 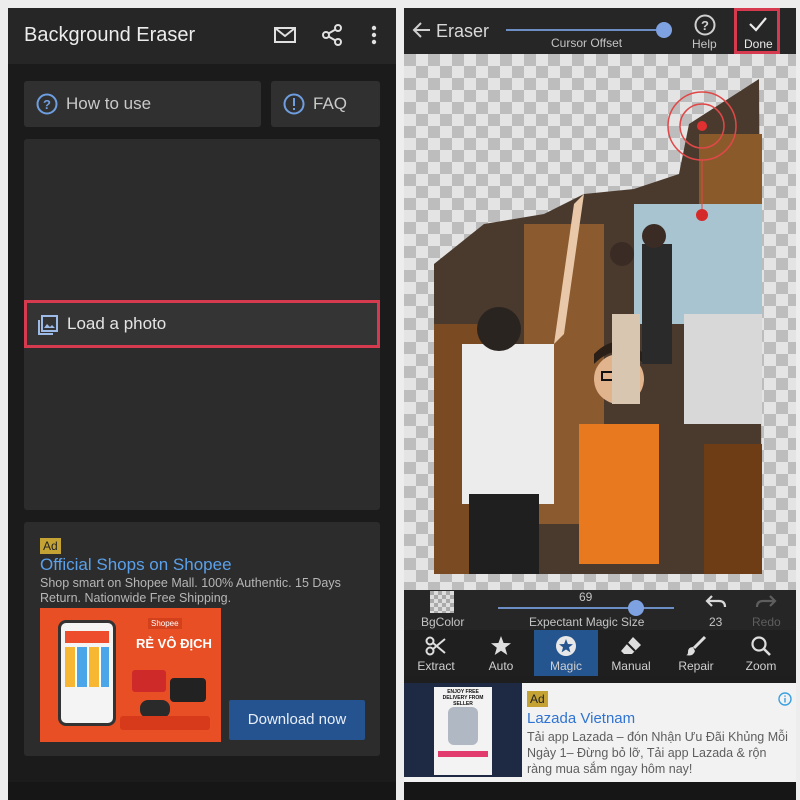 I want to click on ad-title: Official Shops on Shopee, so click(x=136, y=565).